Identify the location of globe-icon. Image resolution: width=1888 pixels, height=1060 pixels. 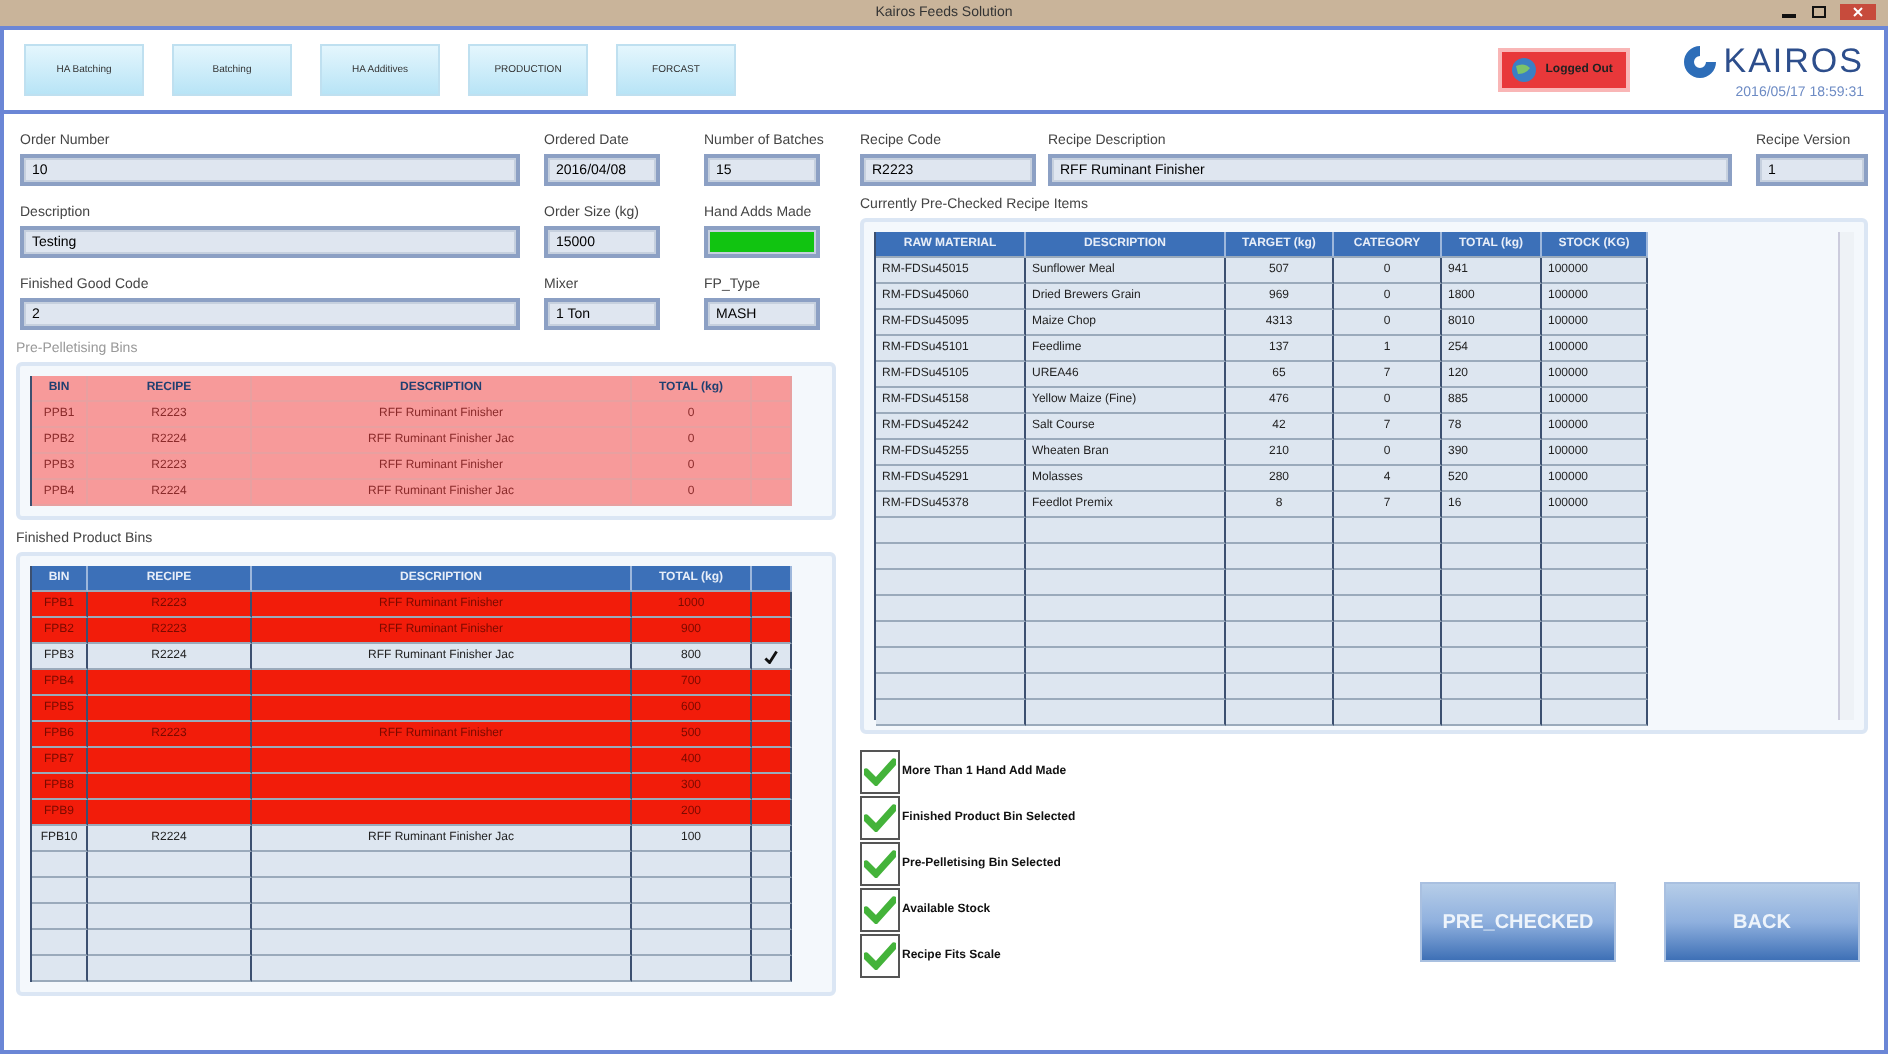
(1523, 70).